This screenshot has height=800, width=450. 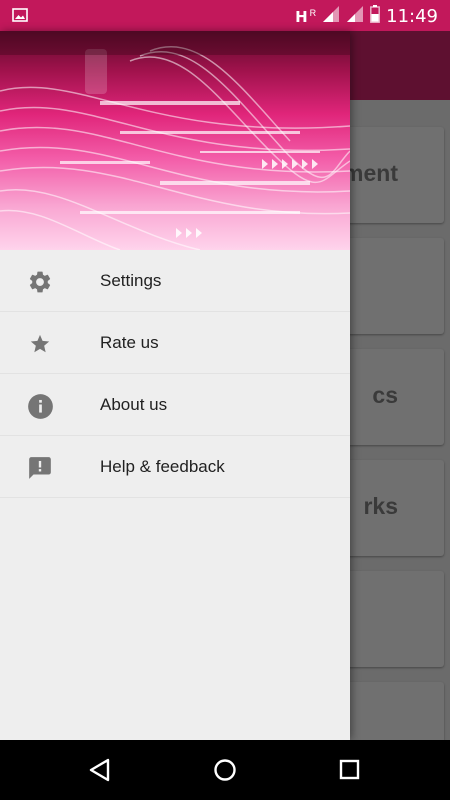 What do you see at coordinates (129, 342) in the screenshot?
I see `menu-item-label: Rate us` at bounding box center [129, 342].